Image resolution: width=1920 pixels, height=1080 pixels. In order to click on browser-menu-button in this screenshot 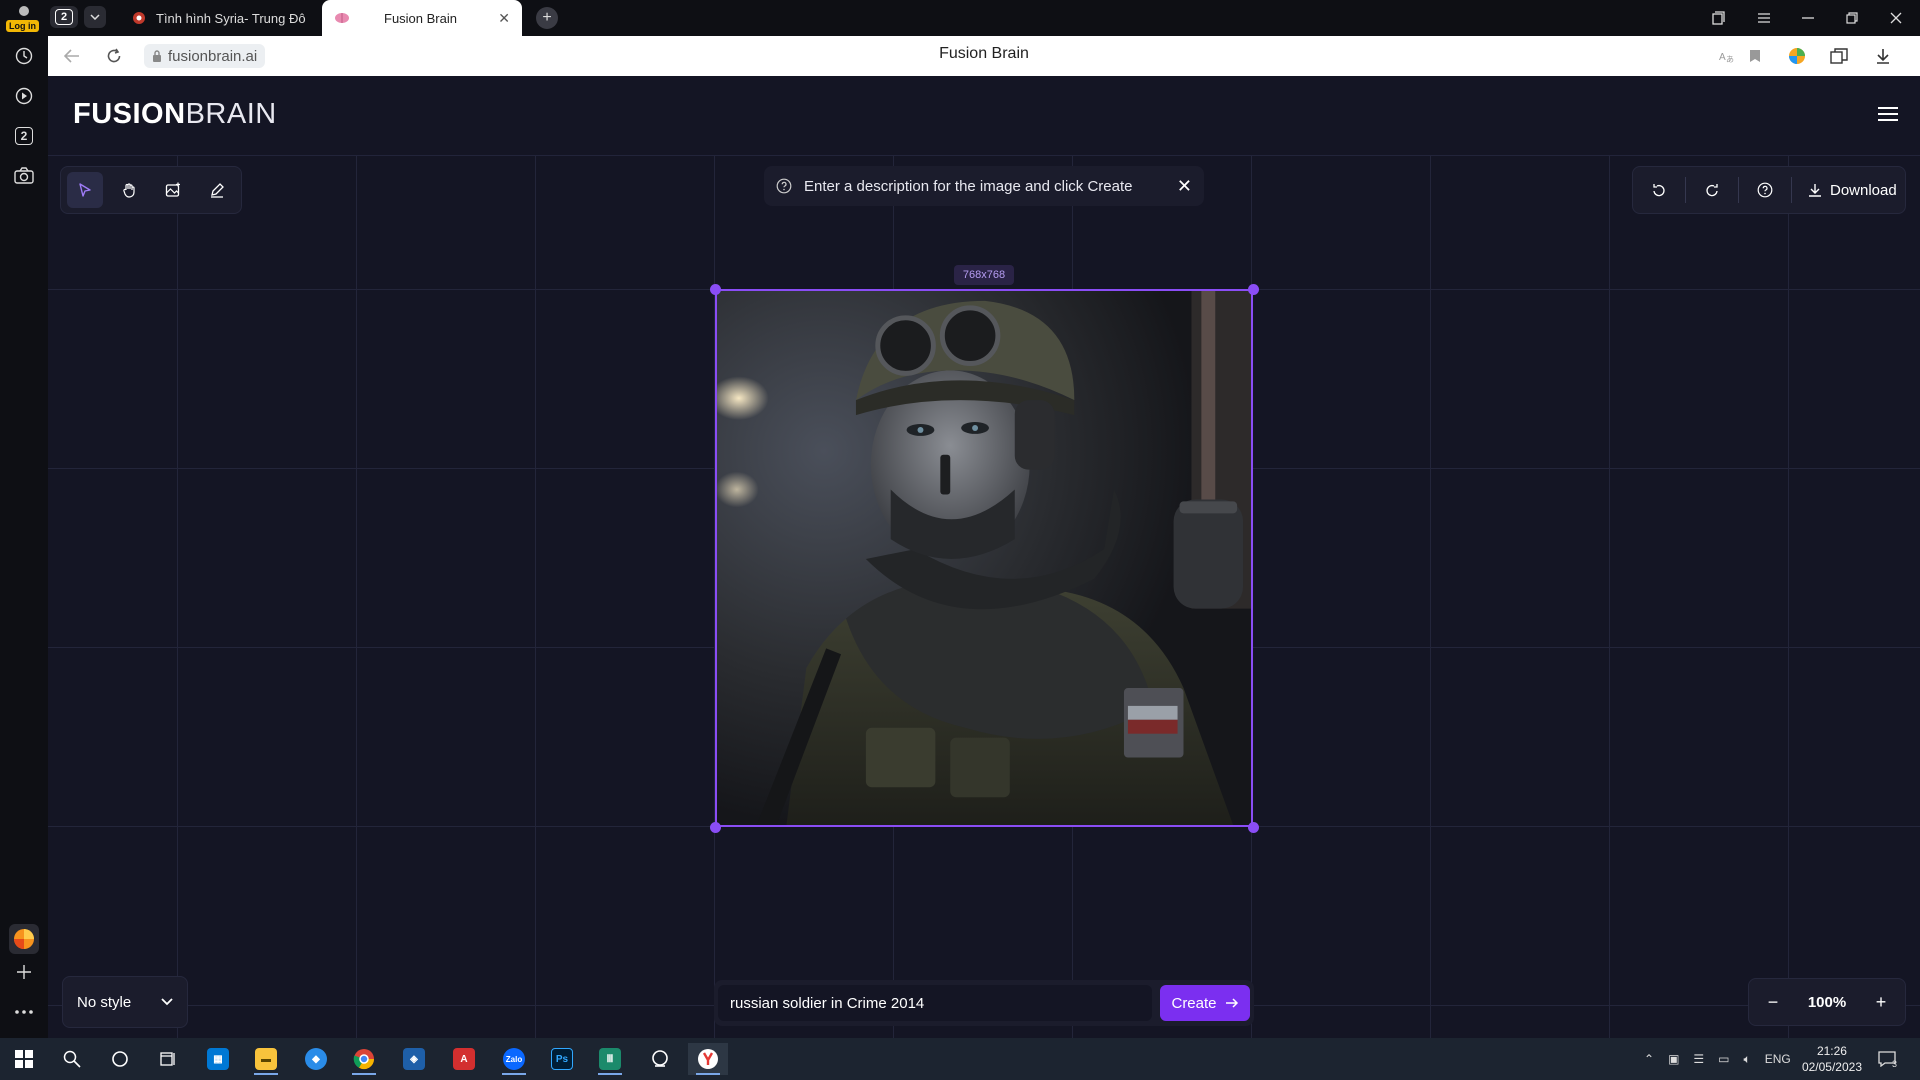, I will do `click(1764, 18)`.